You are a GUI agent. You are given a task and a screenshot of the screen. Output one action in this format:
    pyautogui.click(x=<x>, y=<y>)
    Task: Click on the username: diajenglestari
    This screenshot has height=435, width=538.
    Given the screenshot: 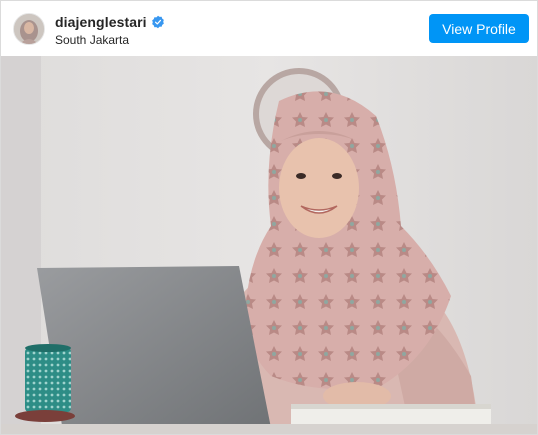 What is the action you would take?
    pyautogui.click(x=101, y=22)
    